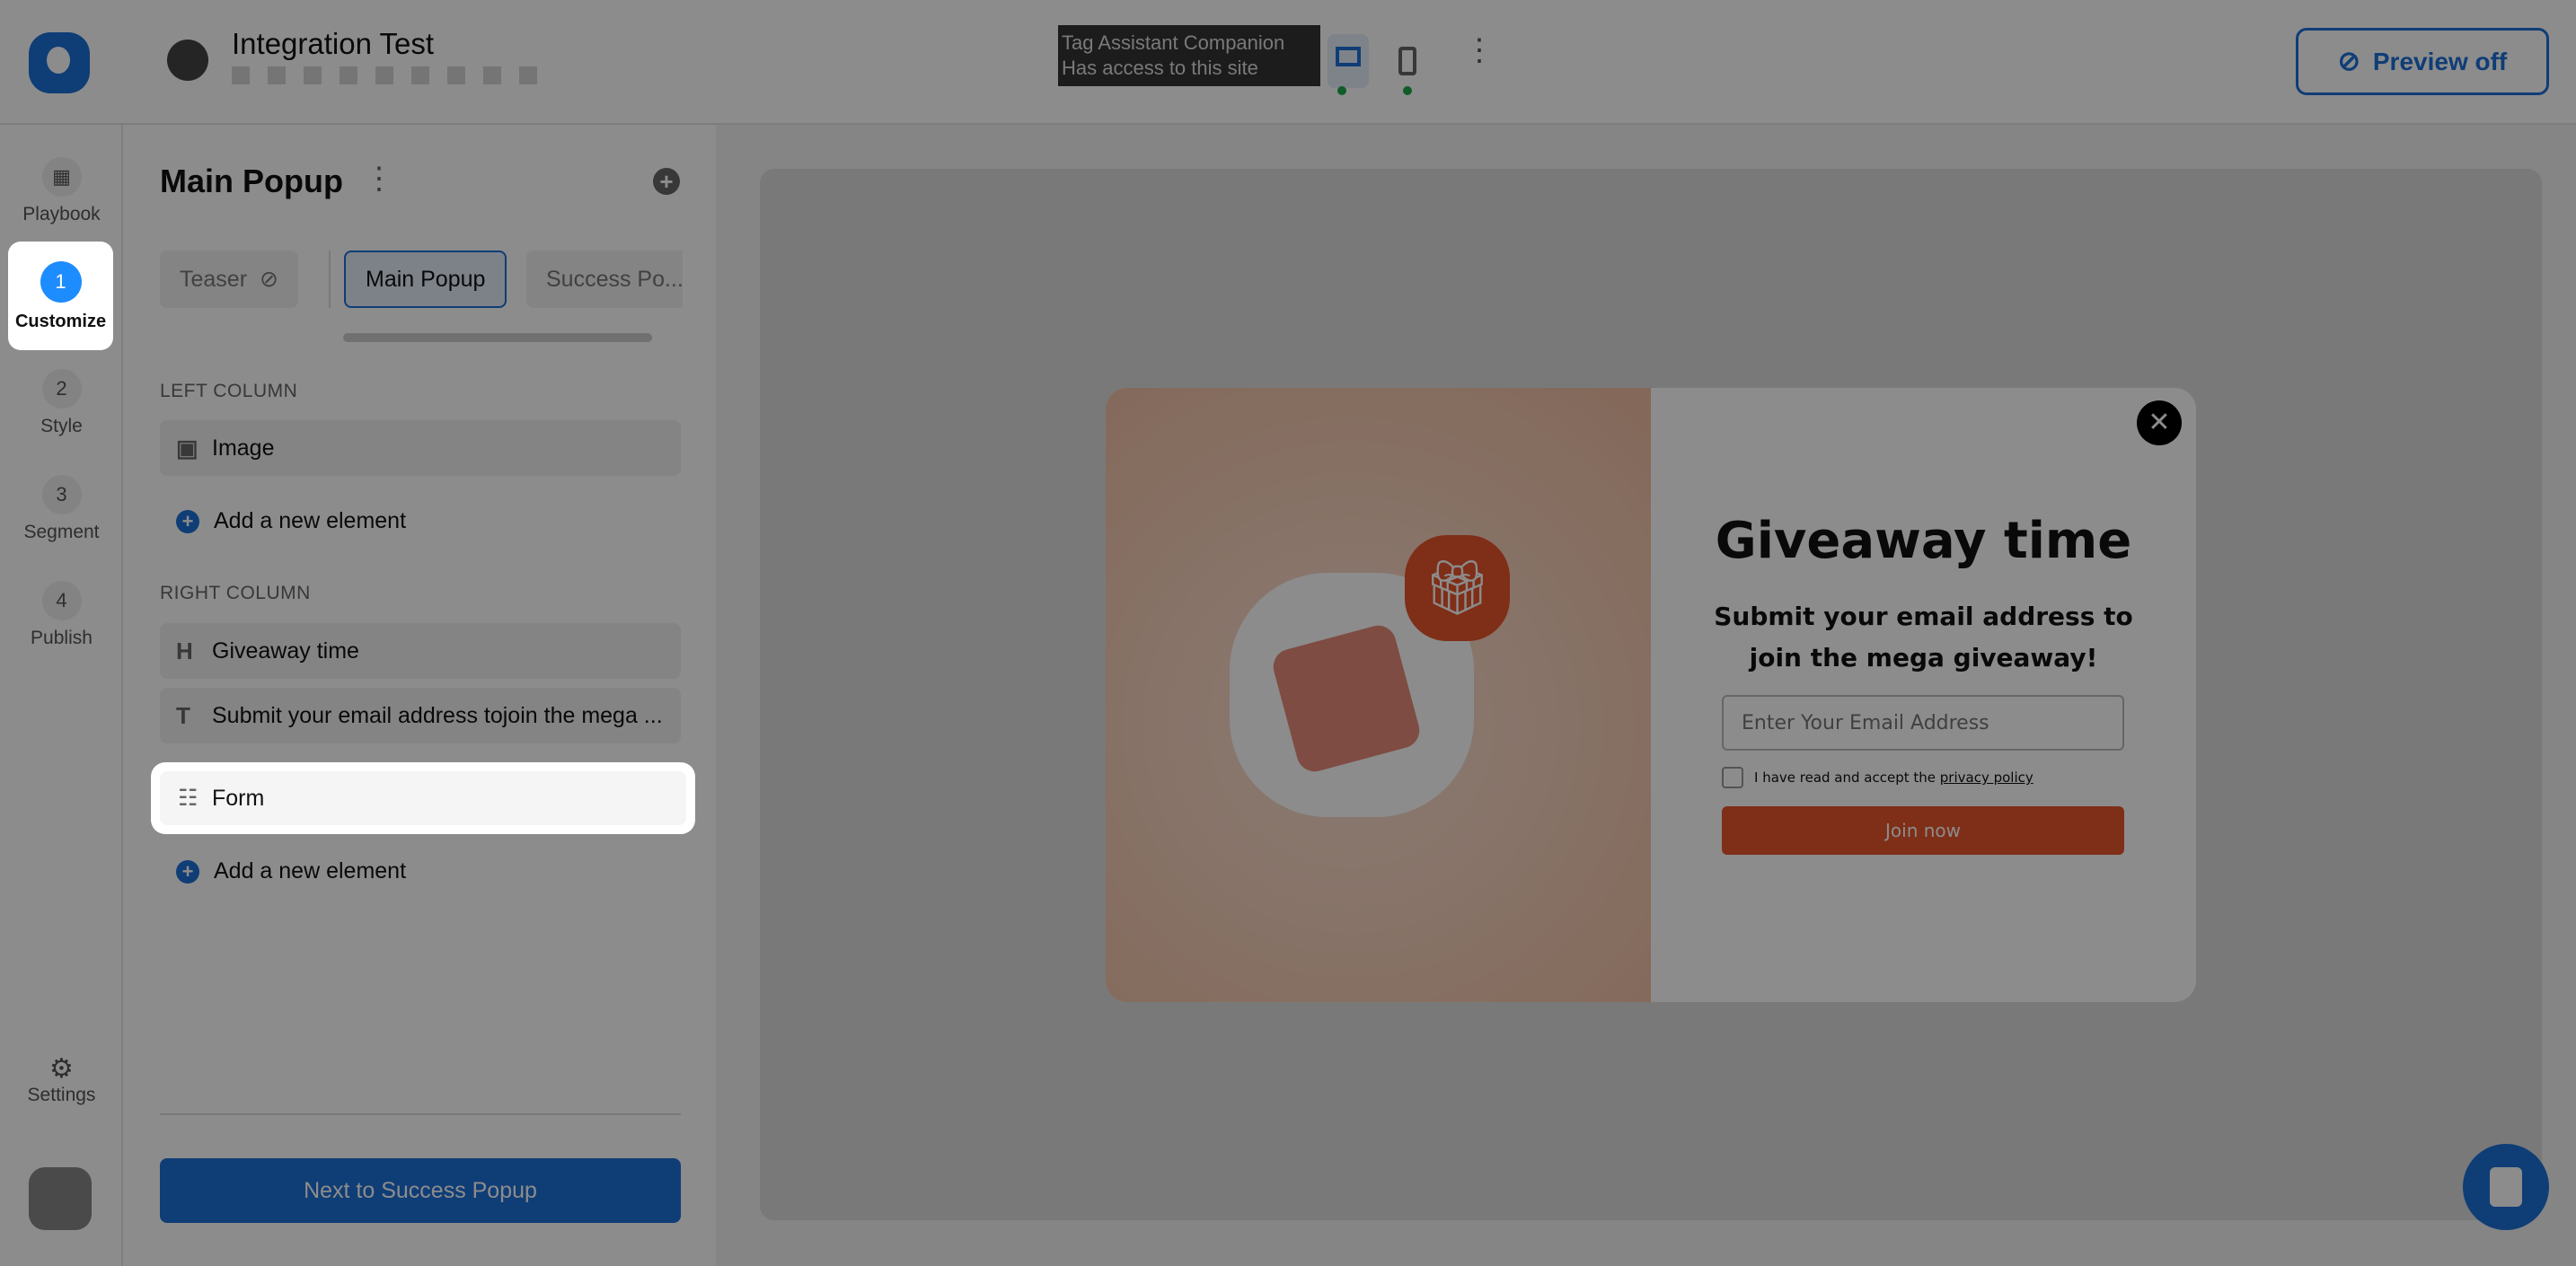  Describe the element at coordinates (62, 509) in the screenshot. I see `nav-segment: 3 Segment` at that location.